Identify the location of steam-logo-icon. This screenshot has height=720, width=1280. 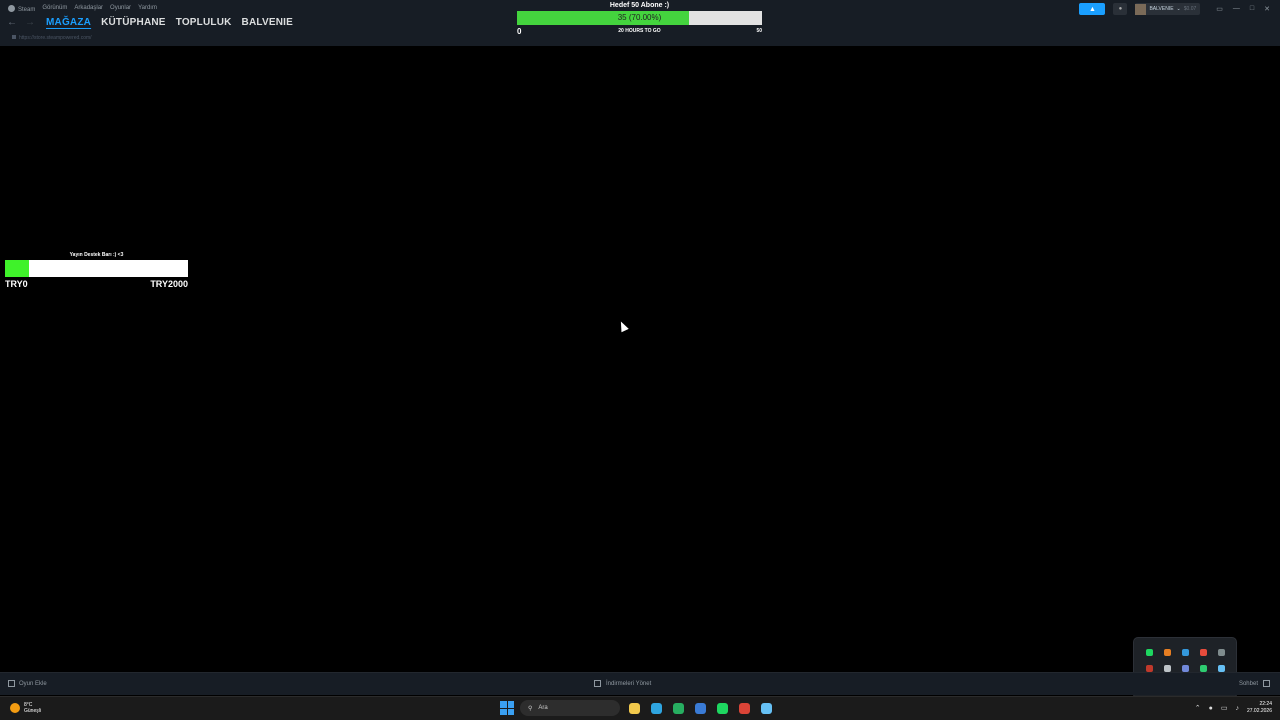
(11, 8).